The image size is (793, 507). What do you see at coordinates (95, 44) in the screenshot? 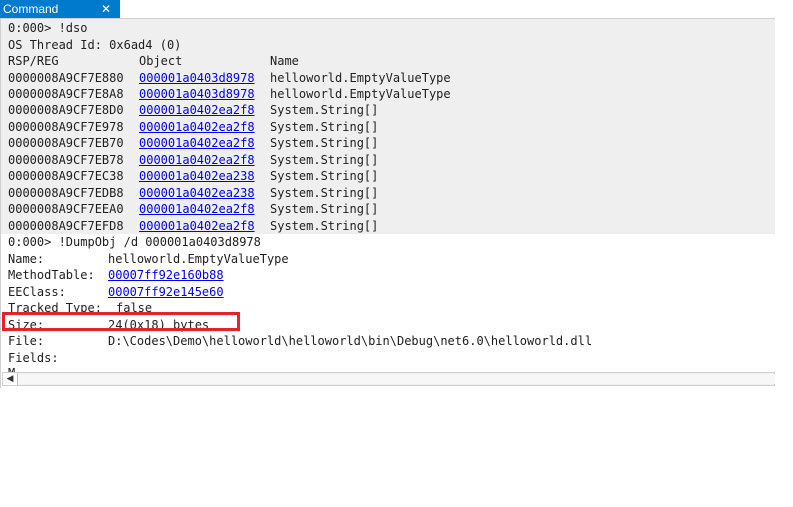
I see `thread-id-line: OS Thread Id: 0x6ad4 (0)` at bounding box center [95, 44].